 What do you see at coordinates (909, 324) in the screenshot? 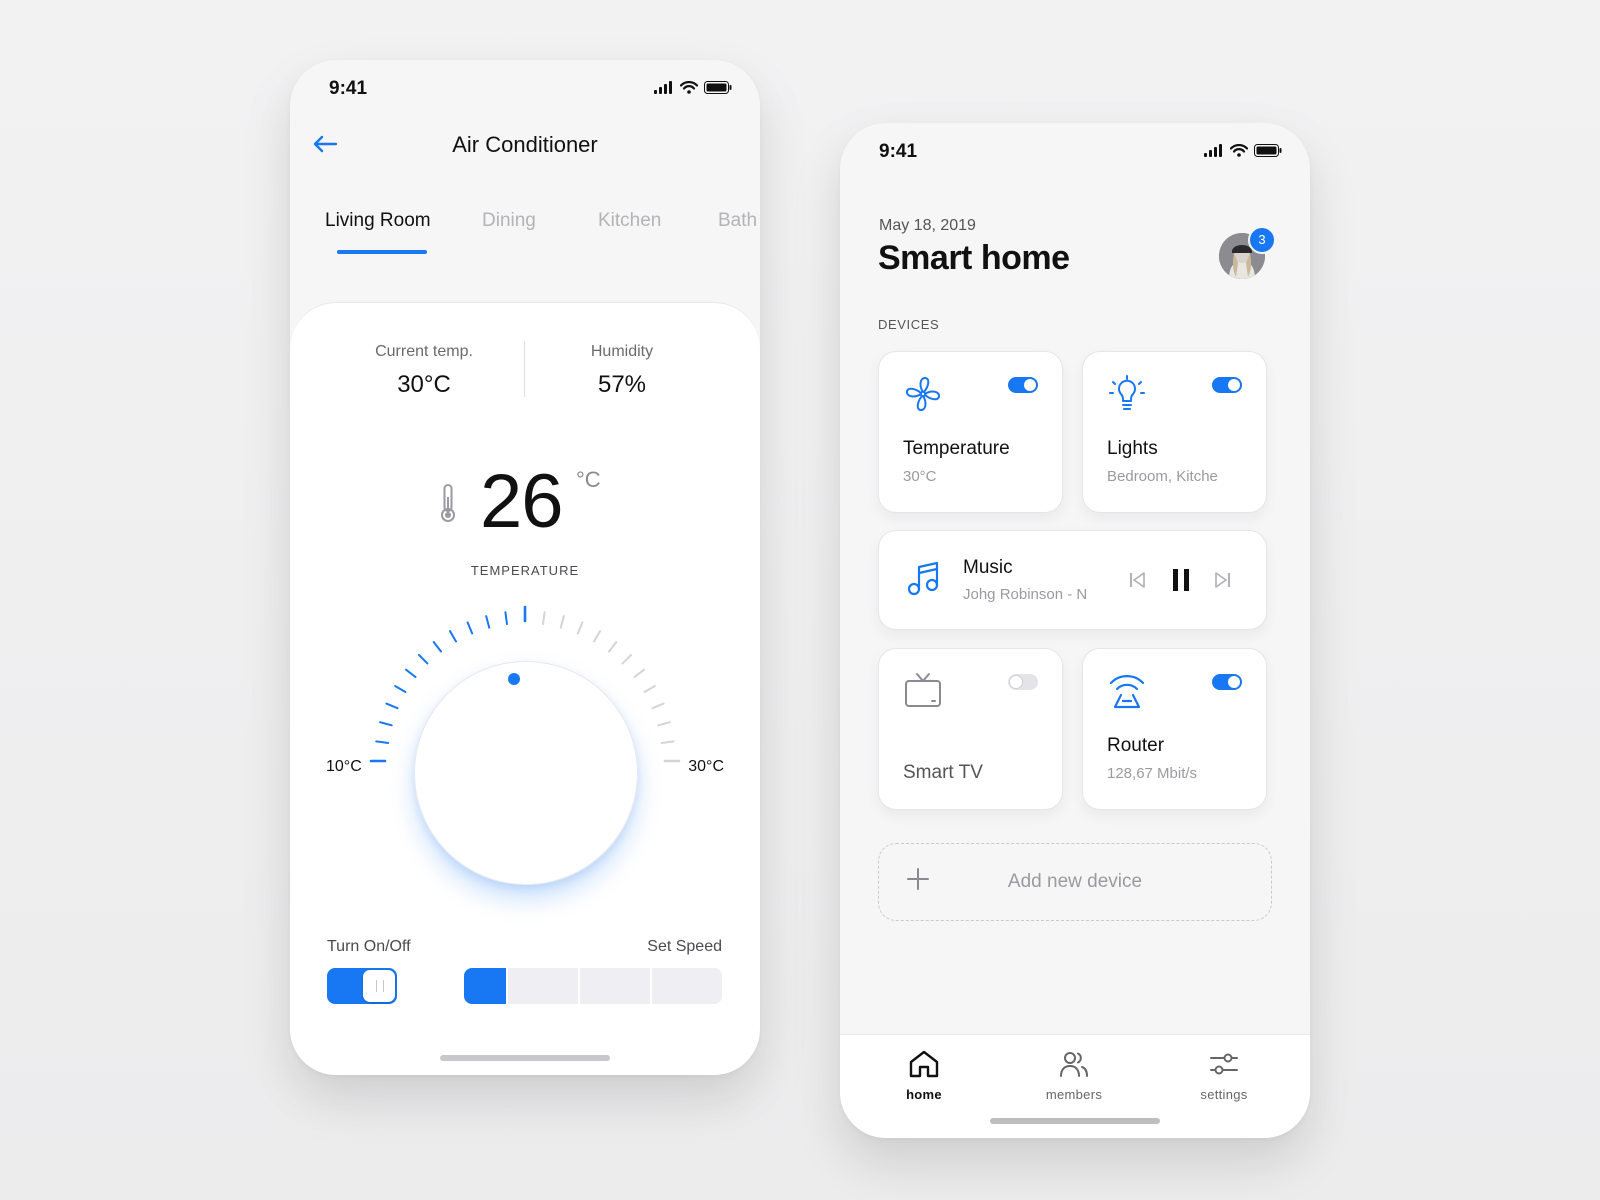
I see `devices-section-label: DEVICES` at bounding box center [909, 324].